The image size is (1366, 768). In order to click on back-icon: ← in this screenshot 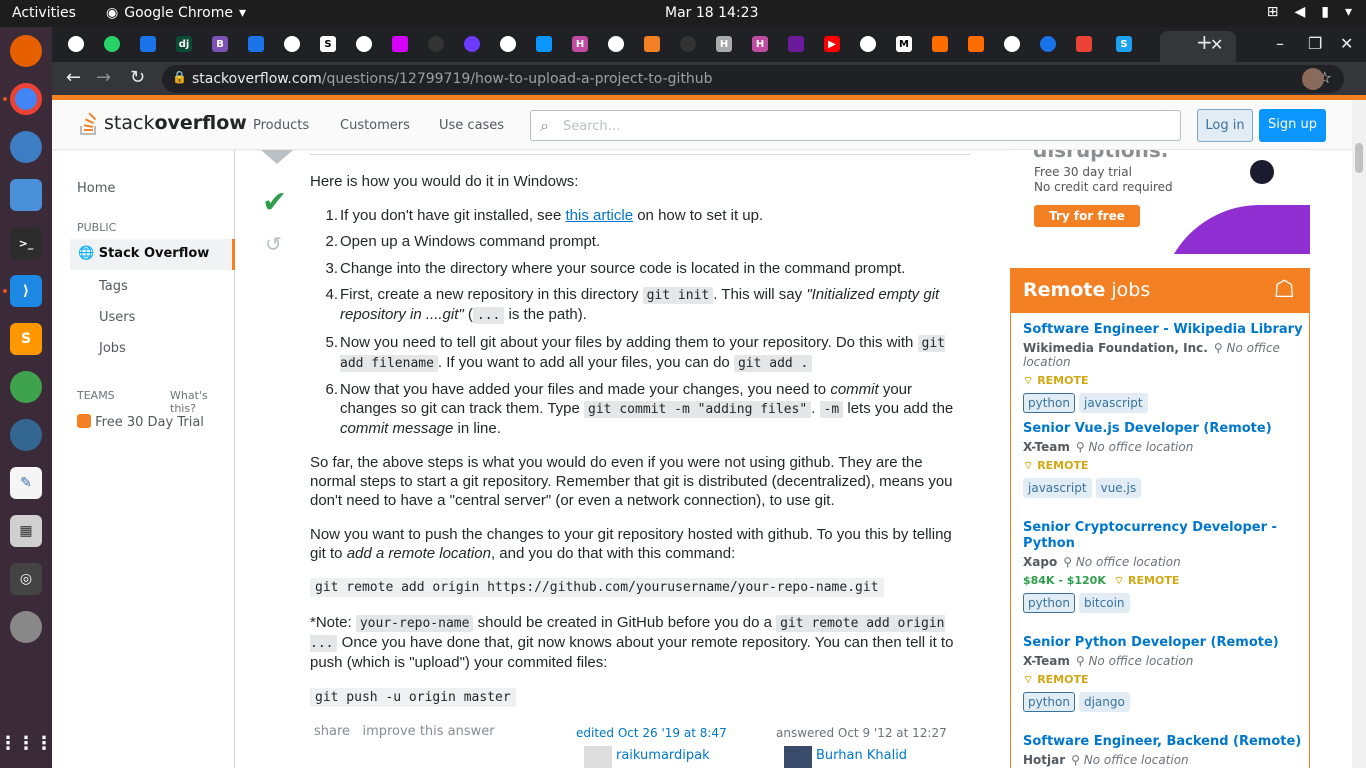, I will do `click(73, 77)`.